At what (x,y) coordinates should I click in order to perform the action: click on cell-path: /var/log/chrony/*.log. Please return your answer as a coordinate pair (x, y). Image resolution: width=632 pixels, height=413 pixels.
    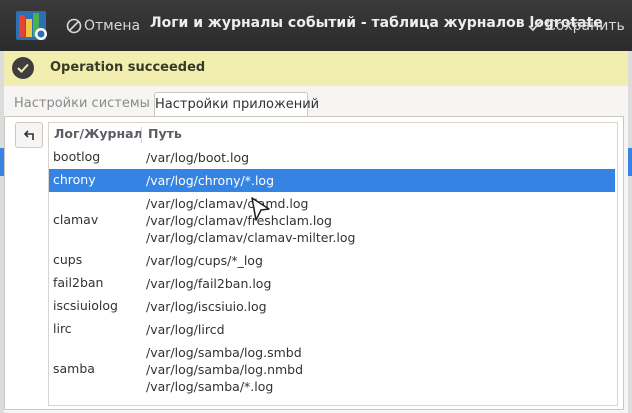
    Looking at the image, I should click on (210, 180).